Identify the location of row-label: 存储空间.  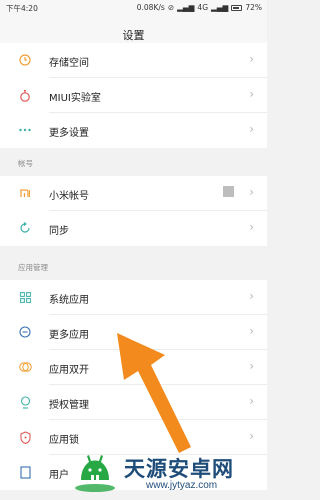
(69, 63).